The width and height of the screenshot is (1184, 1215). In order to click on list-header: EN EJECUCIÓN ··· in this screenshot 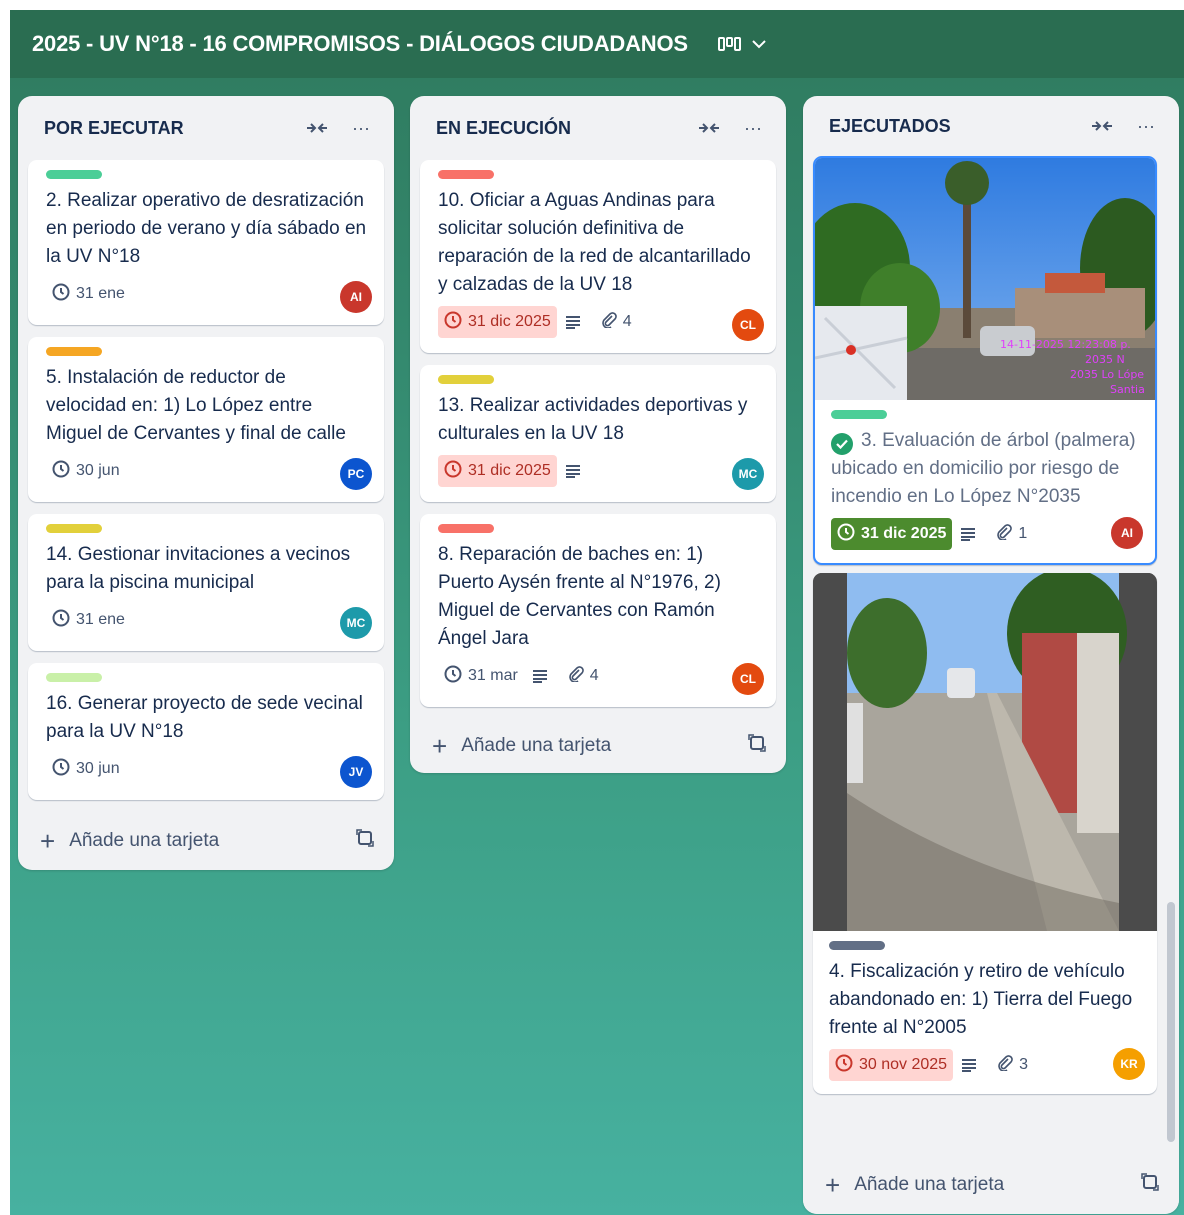, I will do `click(598, 128)`.